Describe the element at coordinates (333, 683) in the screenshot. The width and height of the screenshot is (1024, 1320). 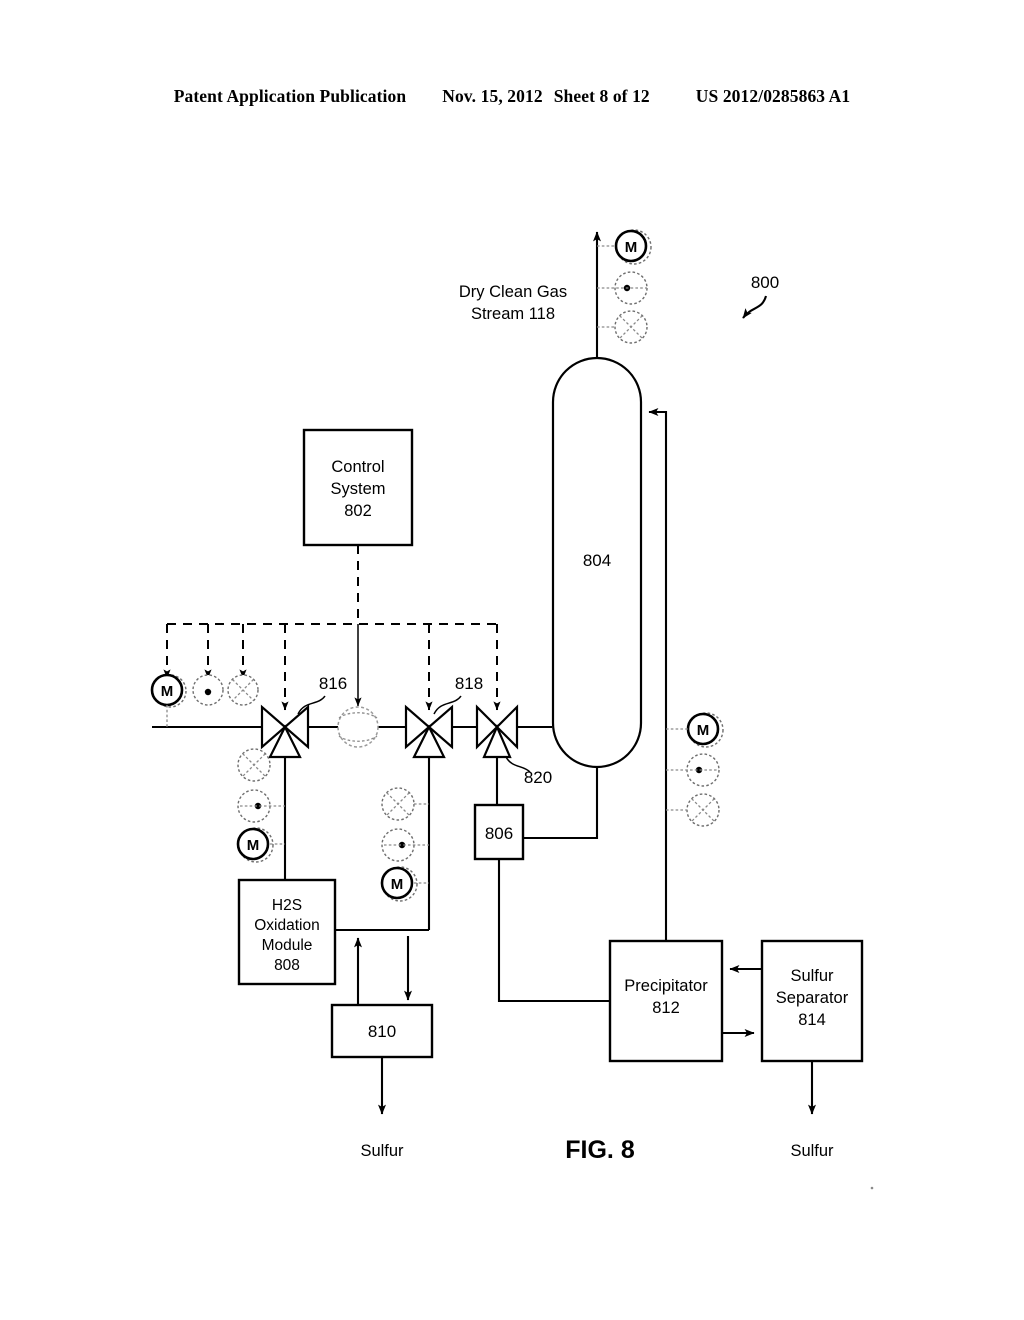
I see `valve-816-ref: 816` at that location.